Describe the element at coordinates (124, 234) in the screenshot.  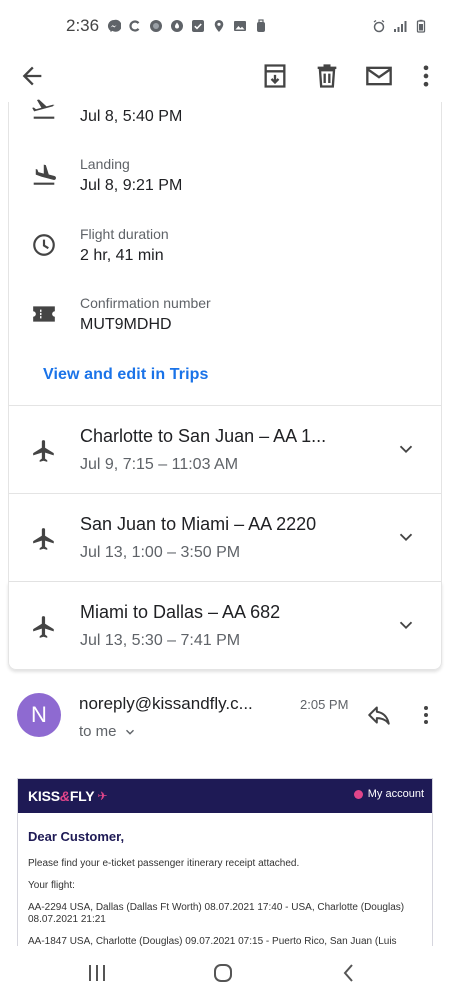
I see `duration-label: Flight duration` at that location.